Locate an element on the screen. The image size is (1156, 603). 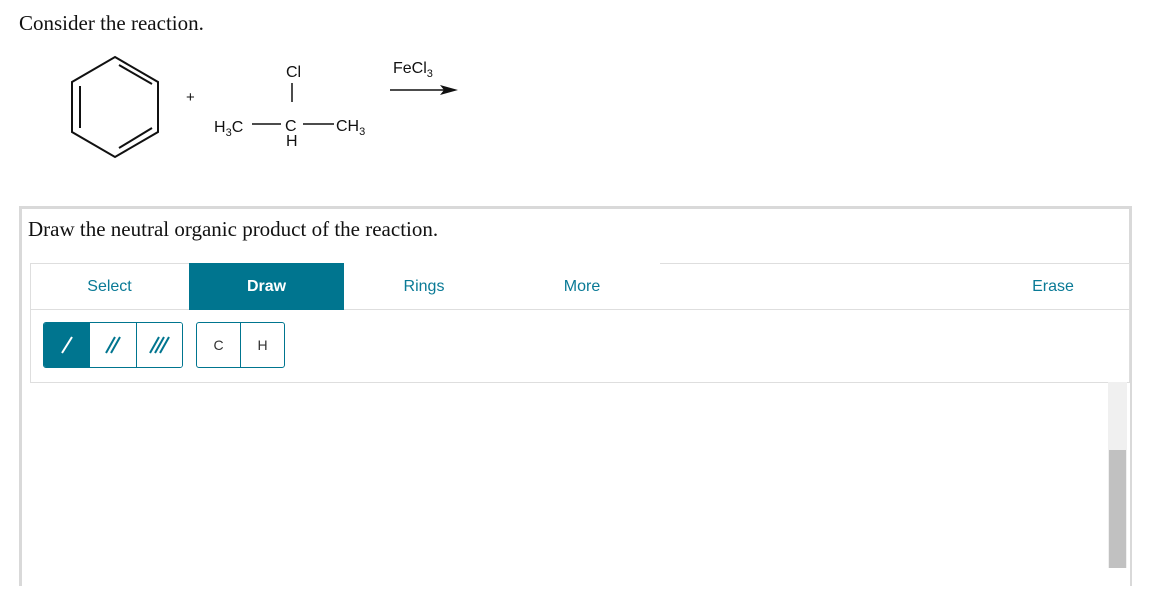
svg-text: FeCl3 is located at coordinates (413, 70).